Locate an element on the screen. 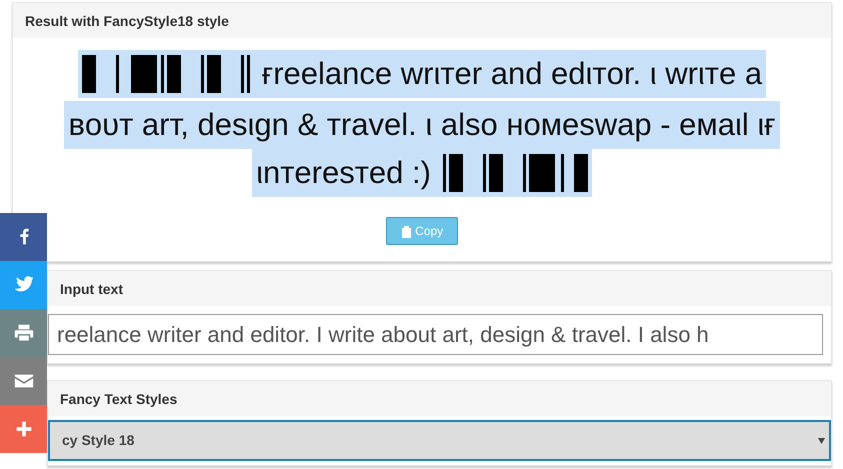 Image resolution: width=843 pixels, height=469 pixels. caret-icon is located at coordinates (821, 441).